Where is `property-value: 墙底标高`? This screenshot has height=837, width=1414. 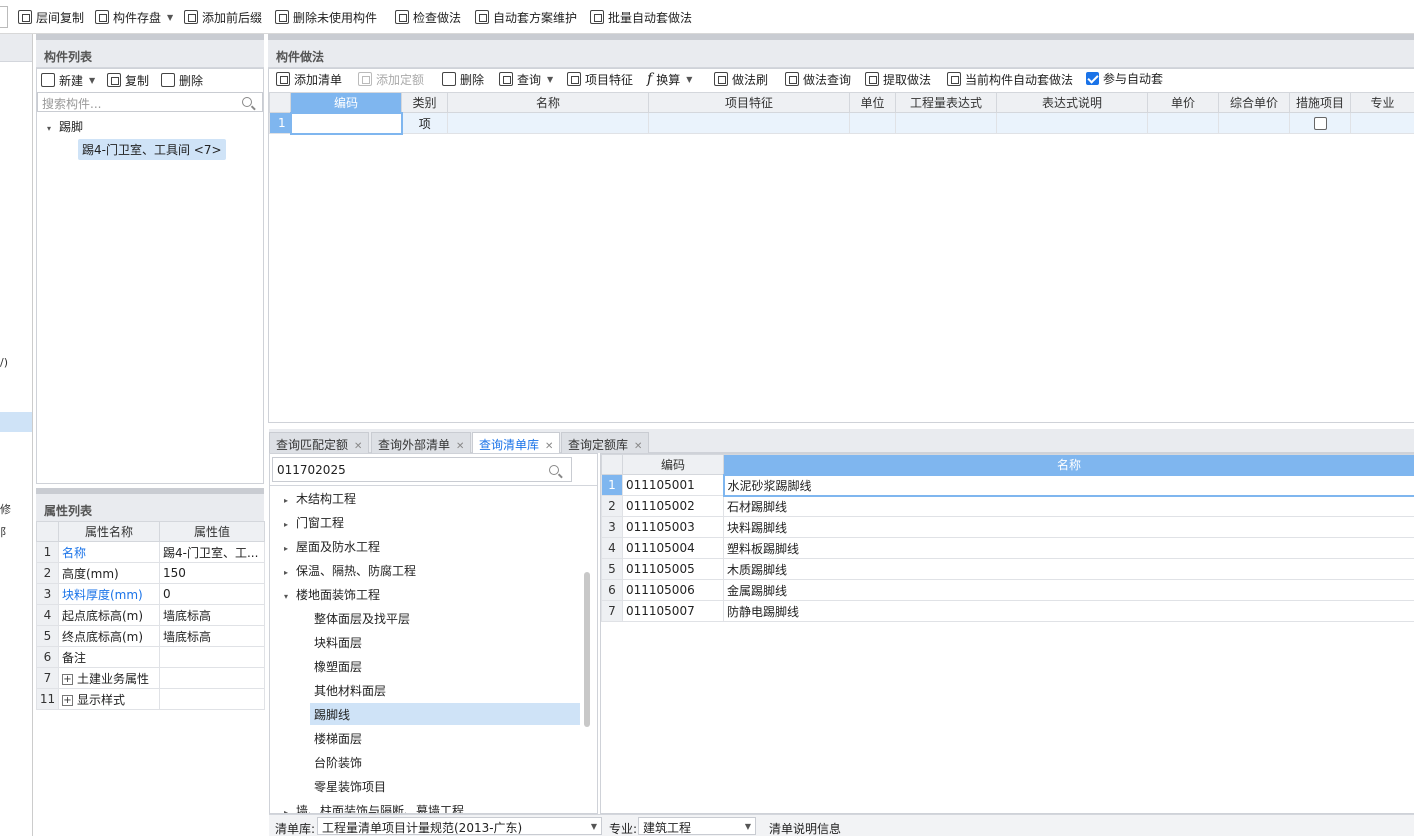
property-value: 墙底标高 is located at coordinates (212, 615).